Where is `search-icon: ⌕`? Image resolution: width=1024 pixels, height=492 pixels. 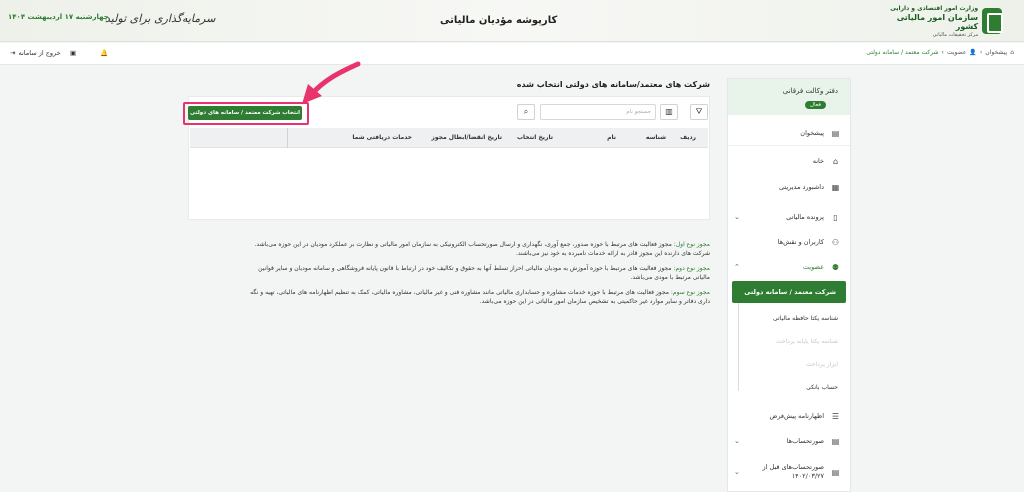 search-icon: ⌕ is located at coordinates (526, 111).